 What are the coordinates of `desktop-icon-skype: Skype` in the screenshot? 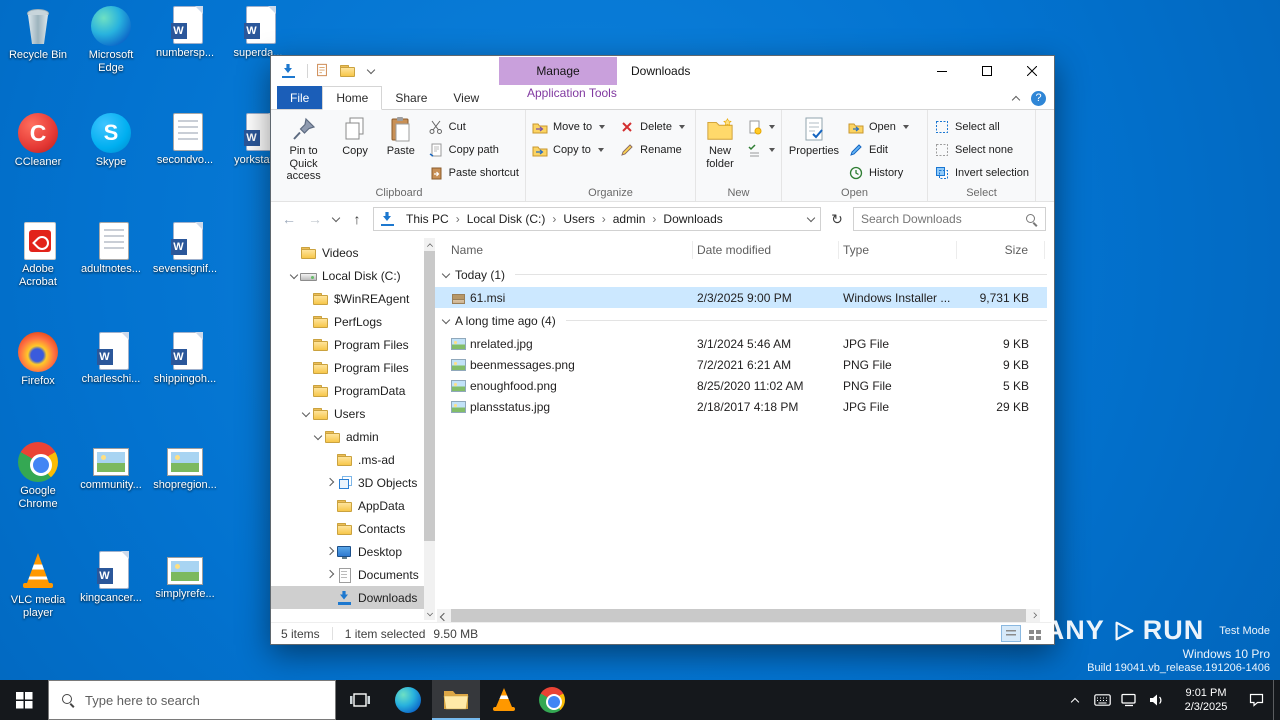 It's located at (111, 141).